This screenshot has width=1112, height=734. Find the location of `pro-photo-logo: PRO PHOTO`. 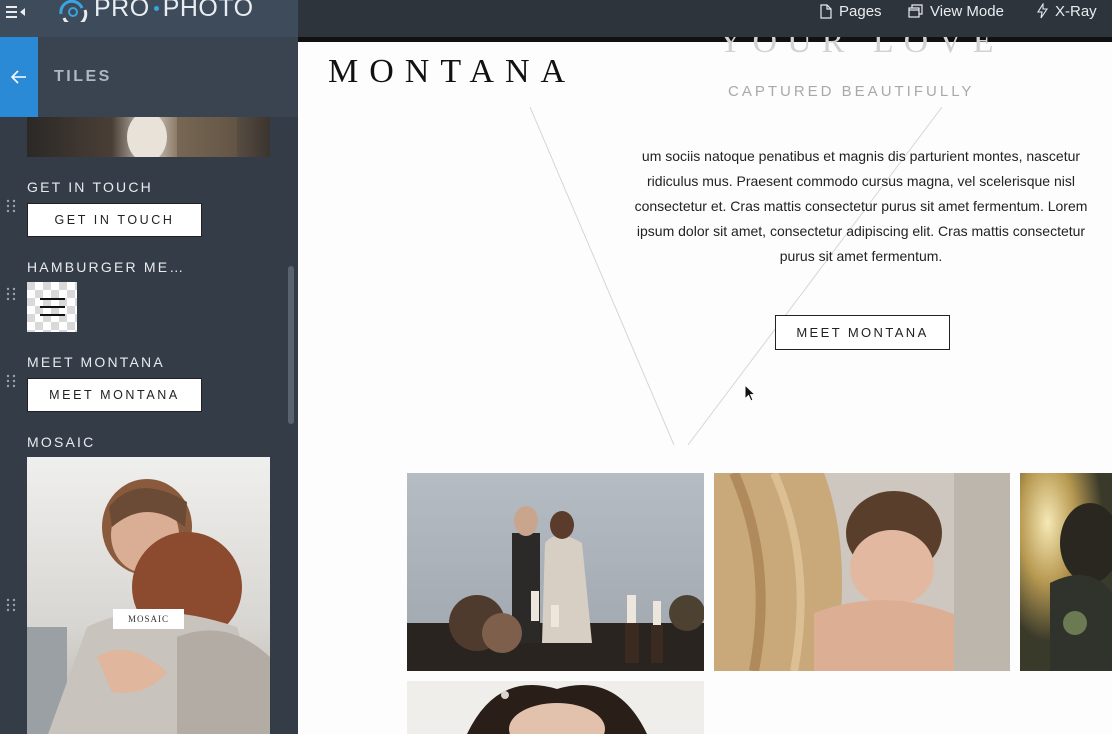

pro-photo-logo: PRO PHOTO is located at coordinates (156, 11).